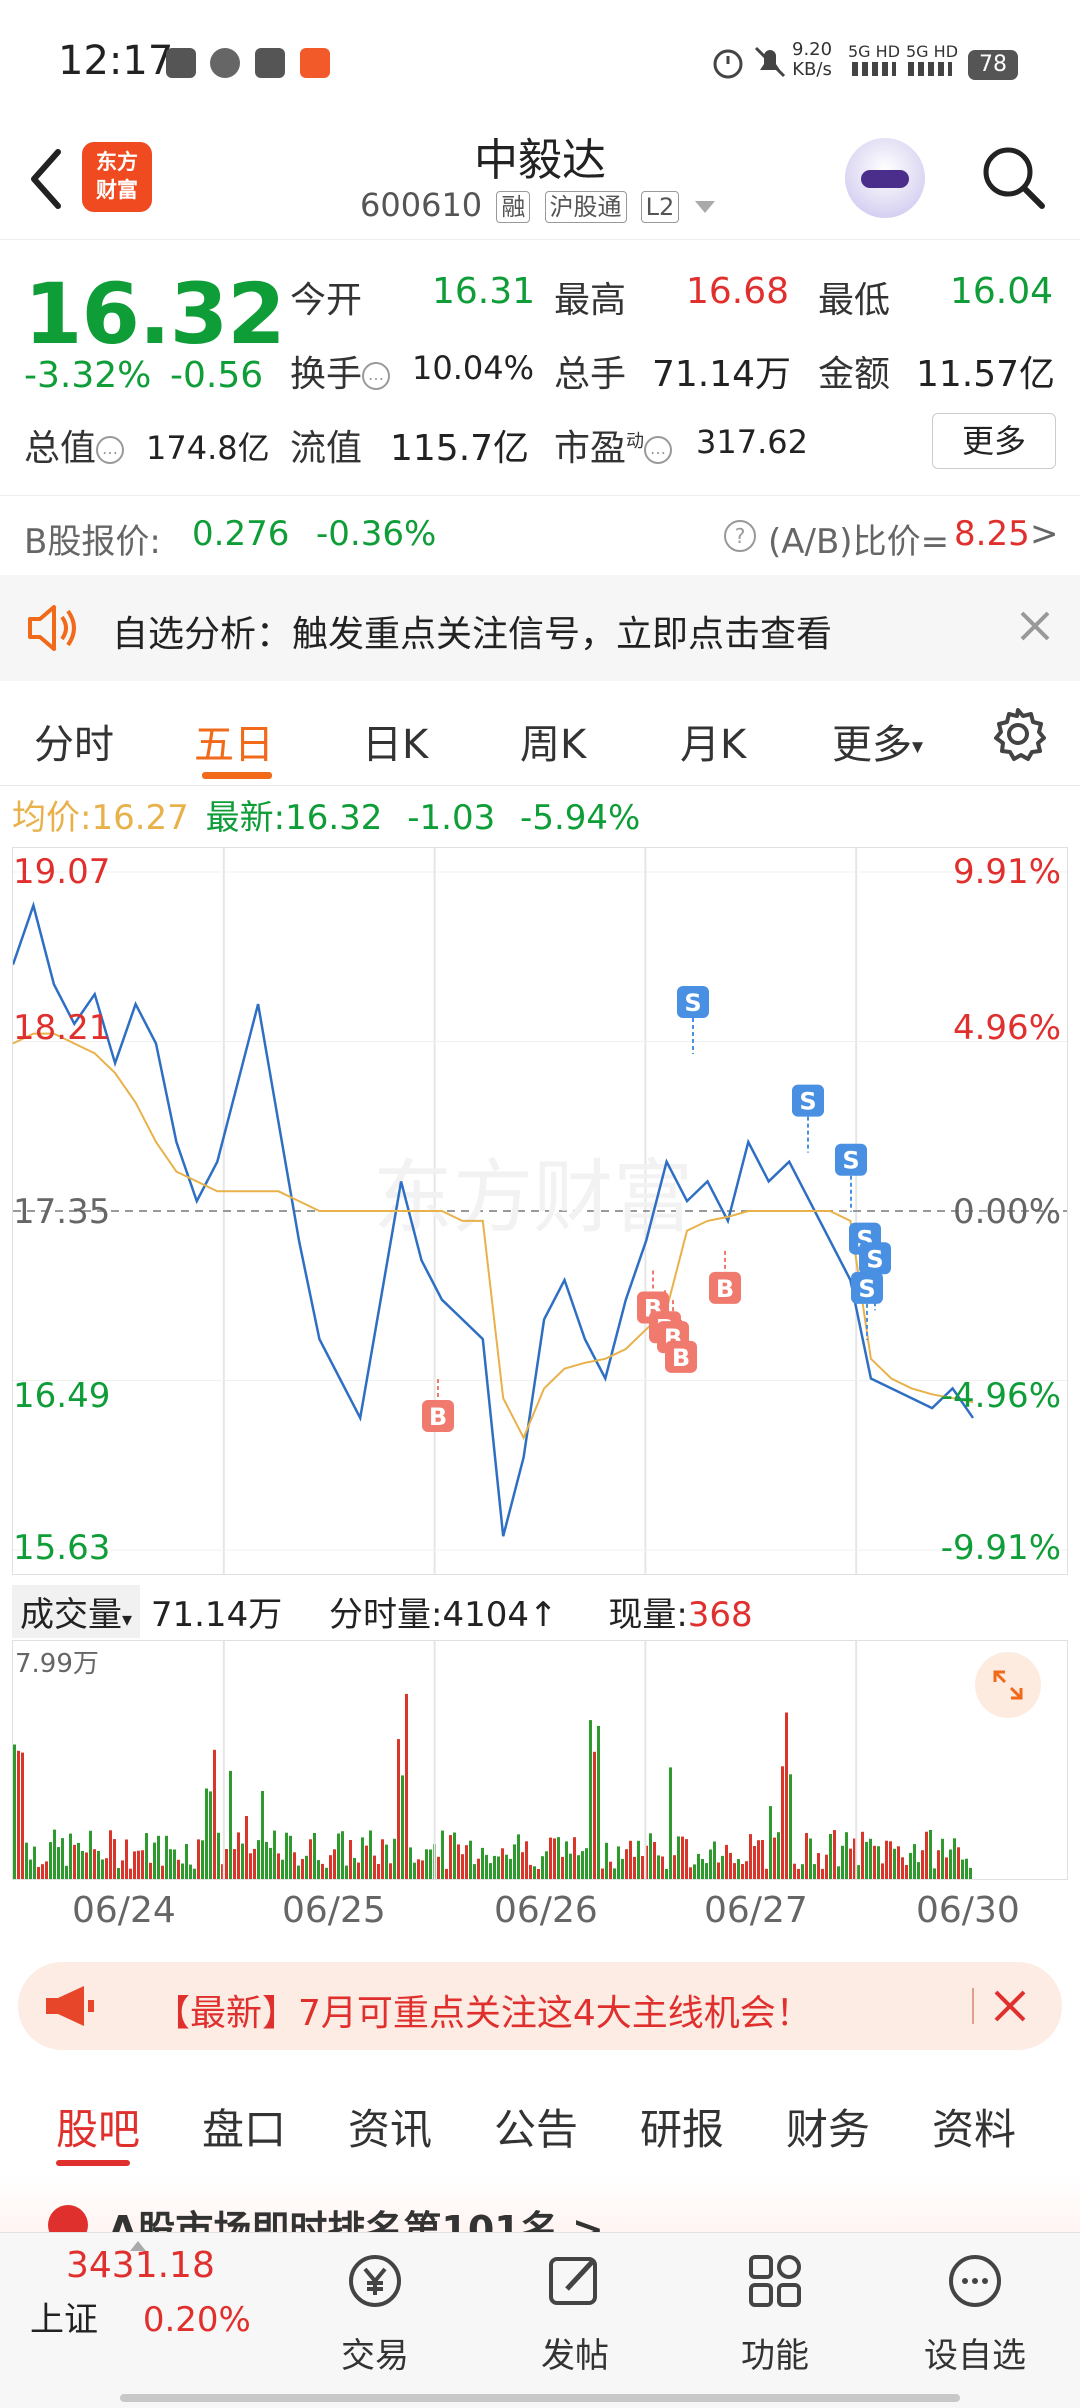  Describe the element at coordinates (720, 1615) in the screenshot. I see `xianliang-value: 368` at that location.